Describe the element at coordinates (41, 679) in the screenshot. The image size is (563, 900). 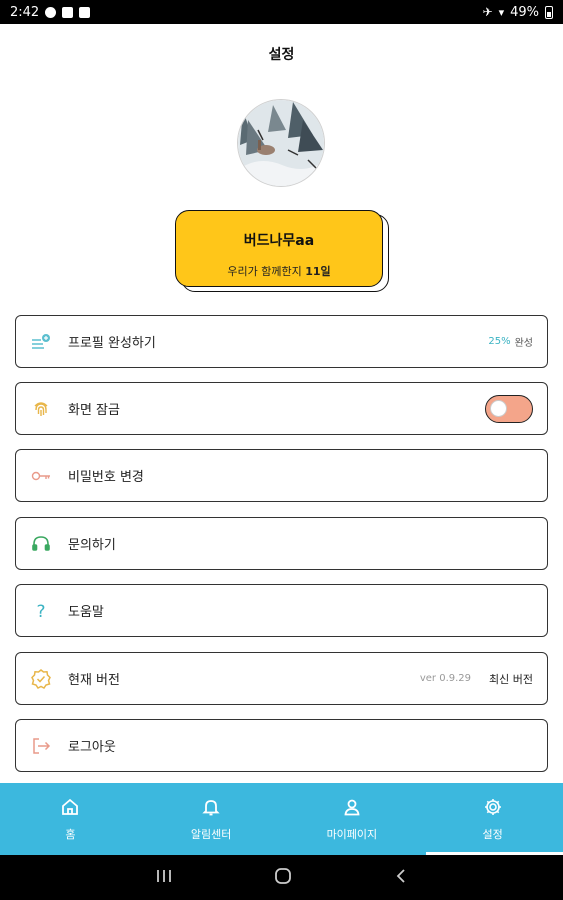
I see `check-badge-icon` at that location.